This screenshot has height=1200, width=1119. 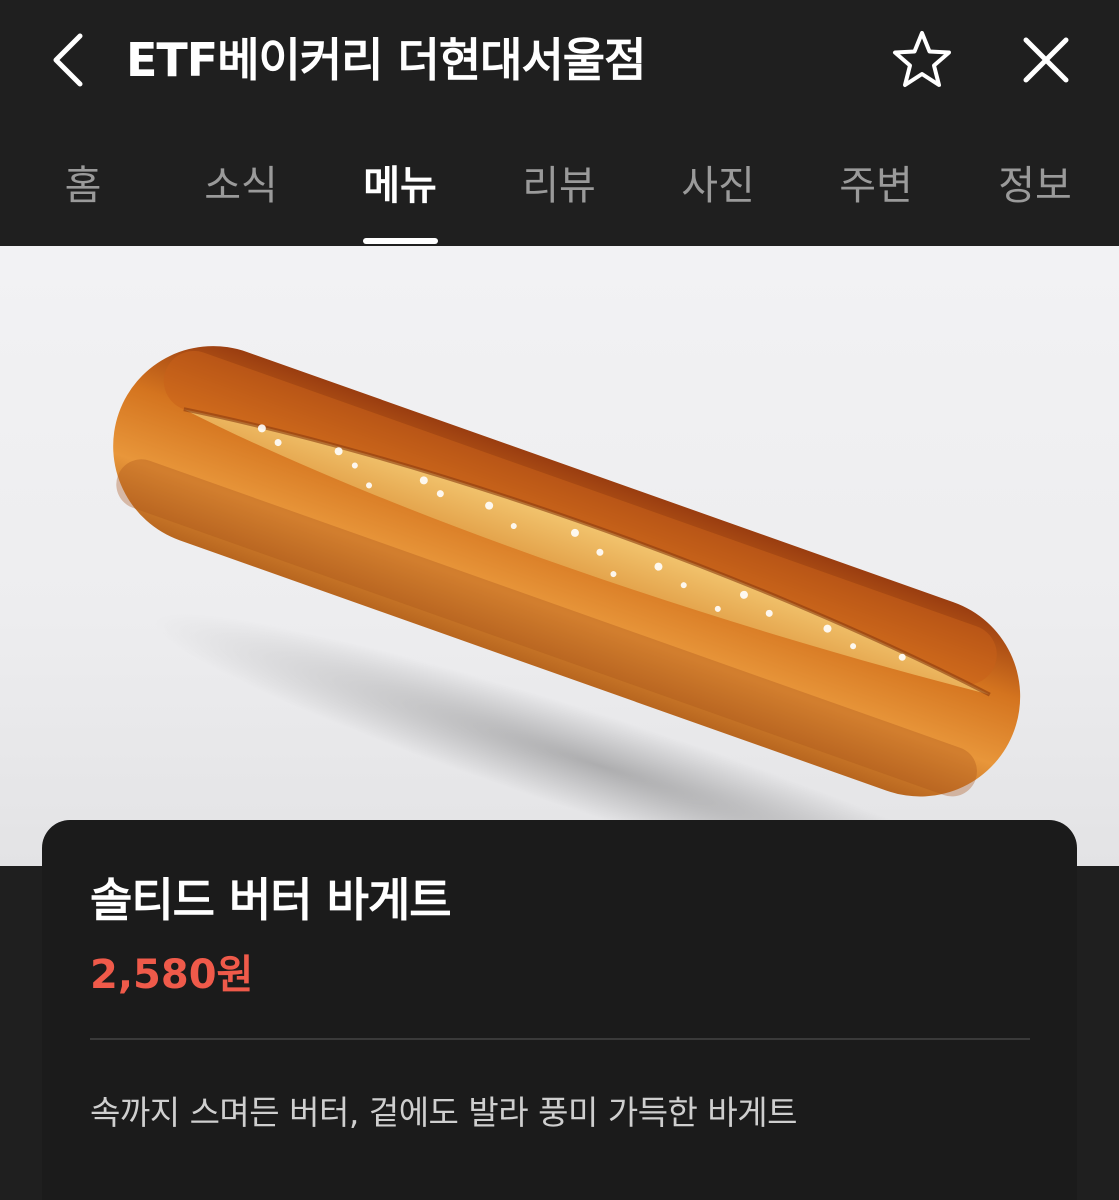 I want to click on tab-bar: 홈 소식 메뉴 리뷰 사진 주변 정보, so click(x=559, y=182).